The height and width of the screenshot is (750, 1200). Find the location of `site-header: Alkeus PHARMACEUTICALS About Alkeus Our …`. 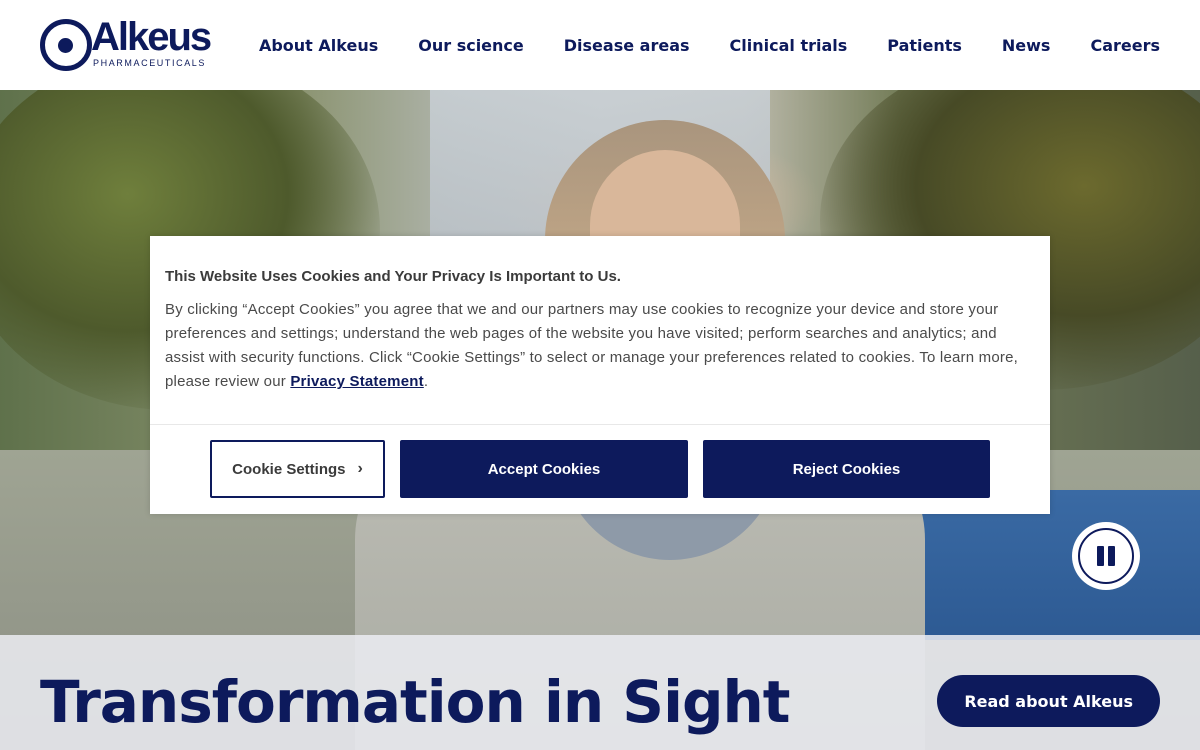

site-header: Alkeus PHARMACEUTICALS About Alkeus Our … is located at coordinates (600, 45).